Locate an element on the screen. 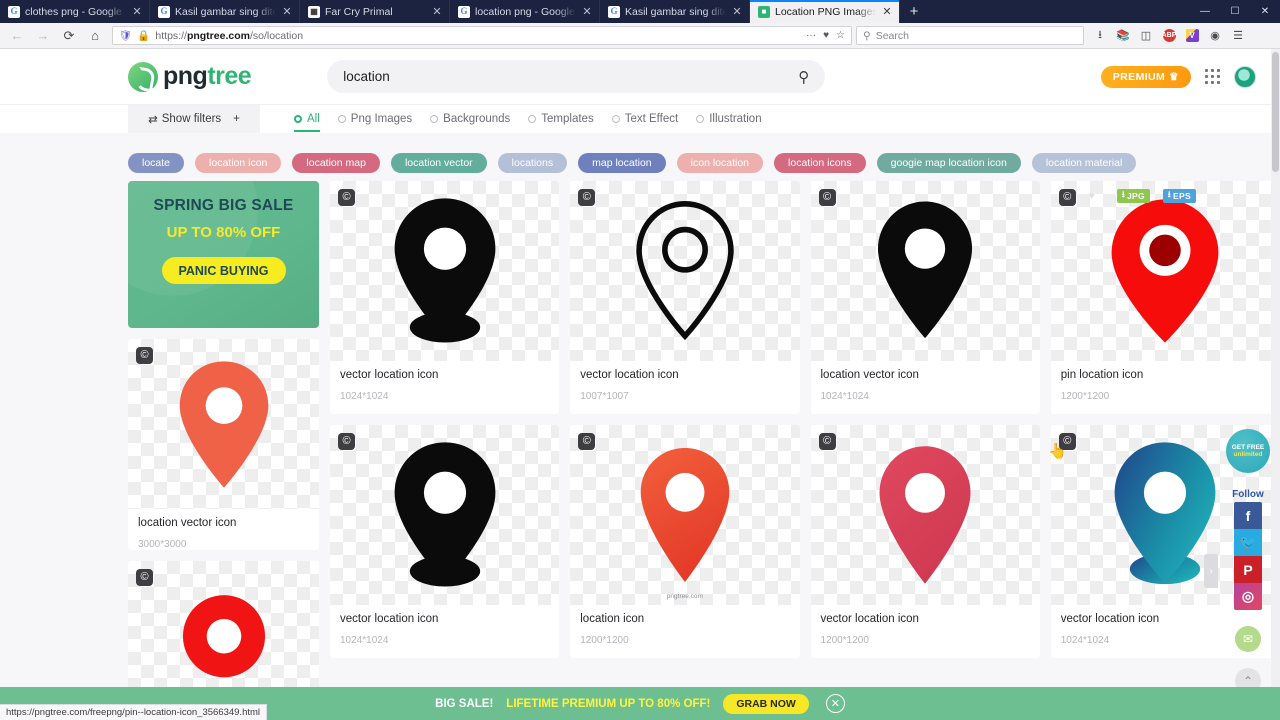  site-search-box: ⚲ is located at coordinates (576, 76).